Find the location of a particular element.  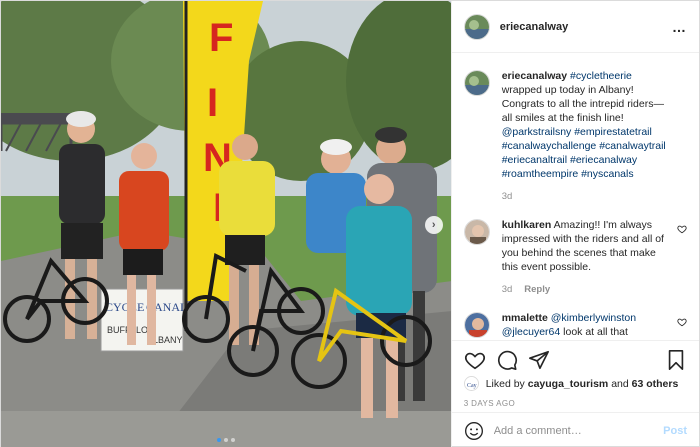

likes-user: cayuga_tourism is located at coordinates (568, 384).